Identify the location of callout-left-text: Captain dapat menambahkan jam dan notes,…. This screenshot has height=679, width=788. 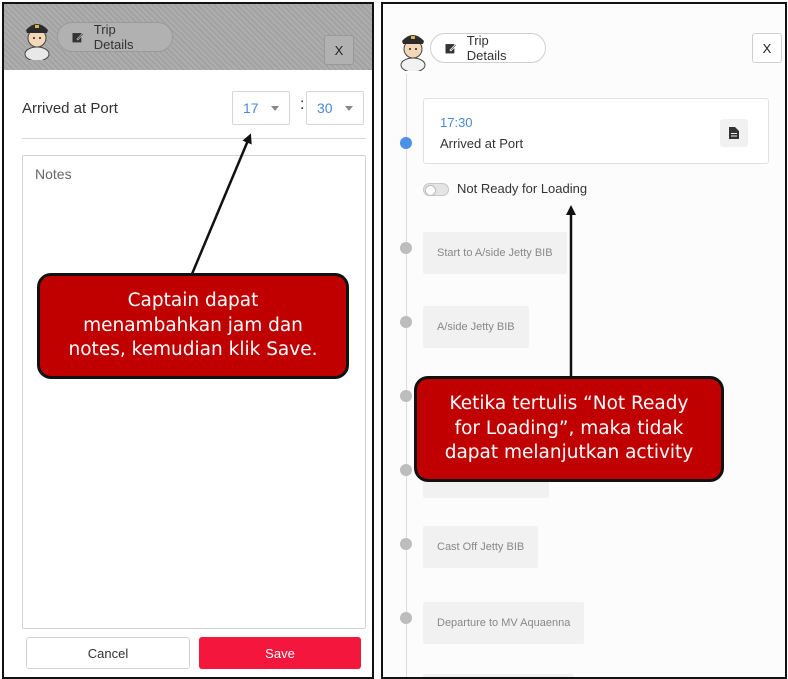
(193, 325).